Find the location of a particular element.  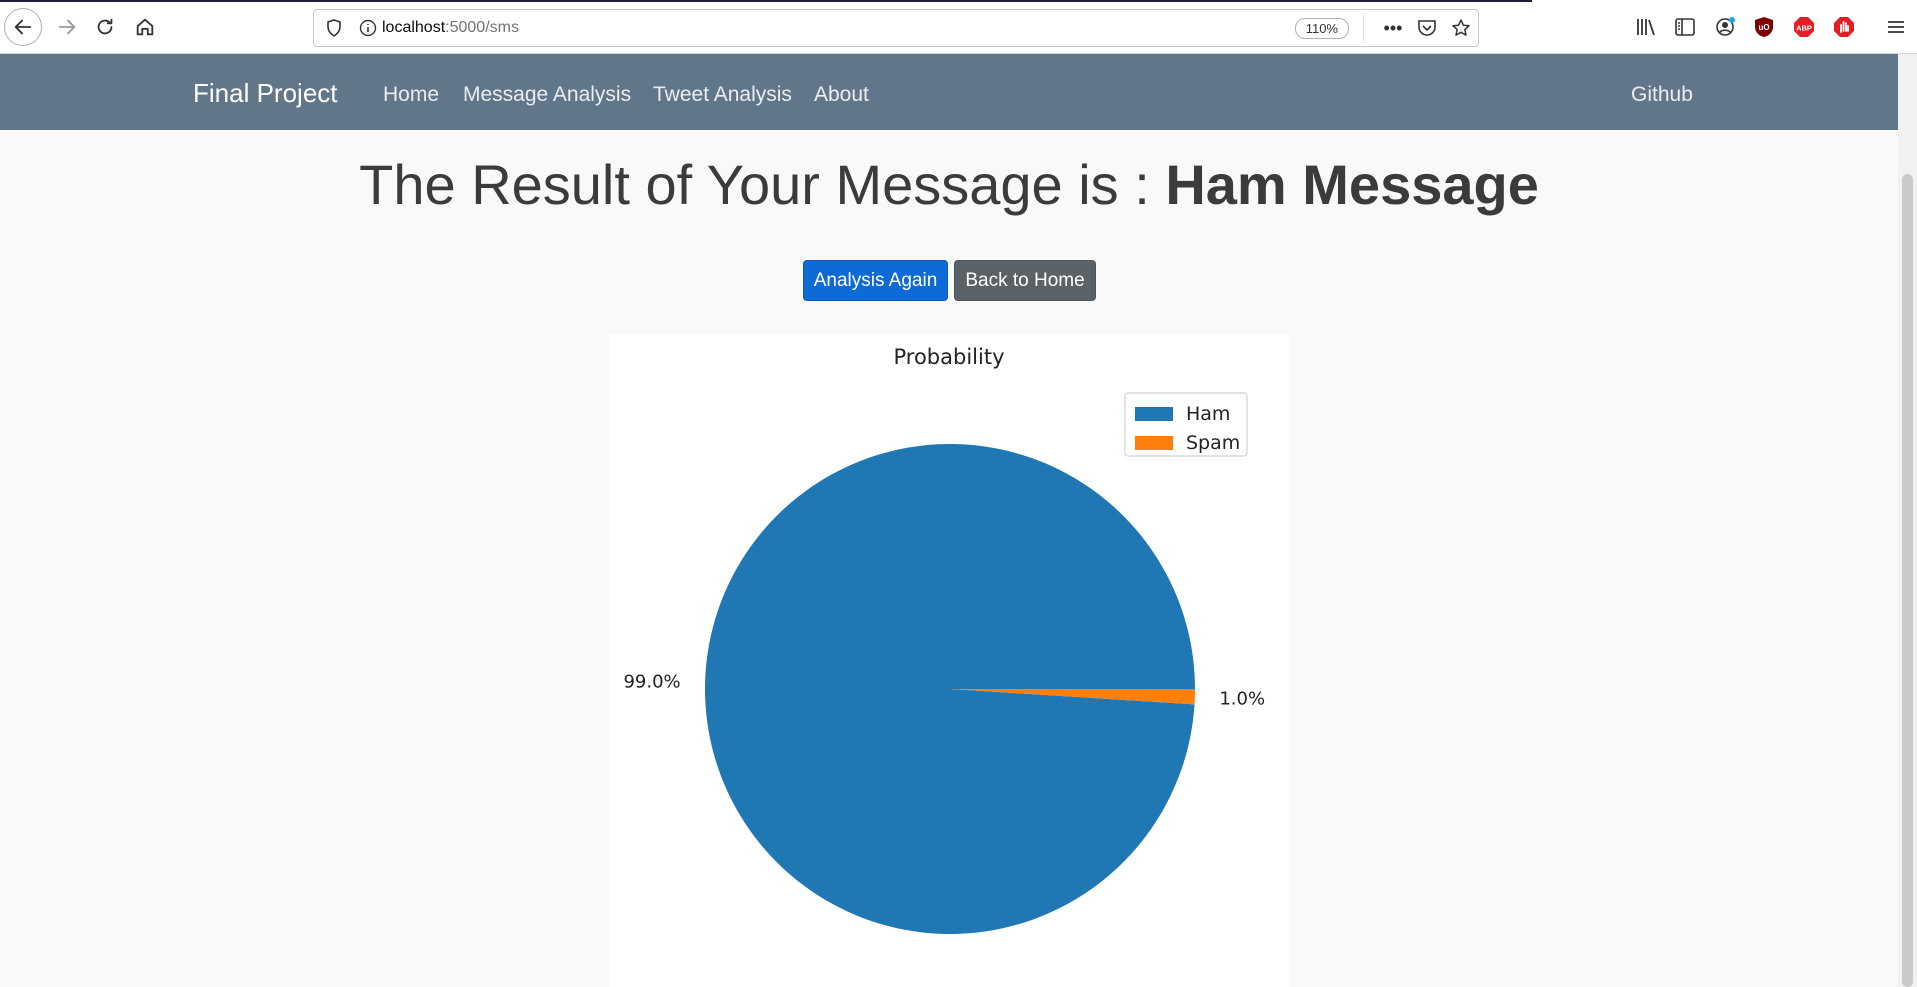

zoom-indicator: 110% is located at coordinates (1321, 28).